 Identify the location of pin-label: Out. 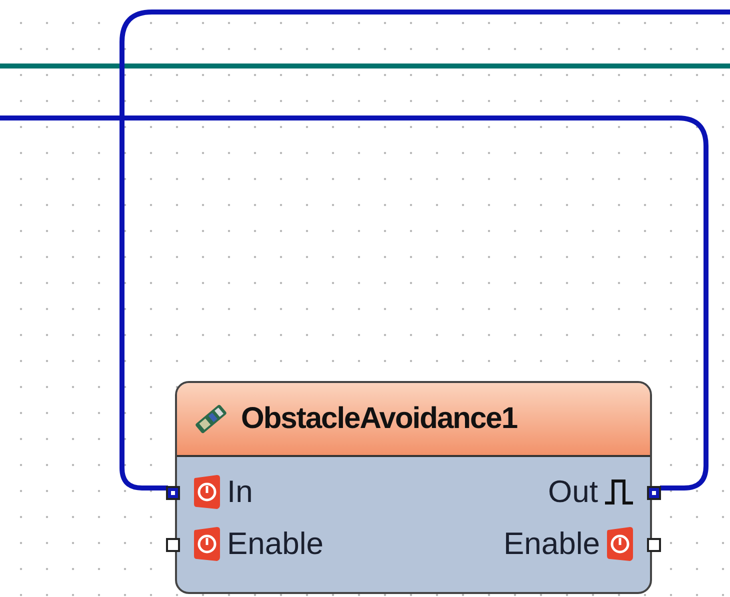
(573, 492).